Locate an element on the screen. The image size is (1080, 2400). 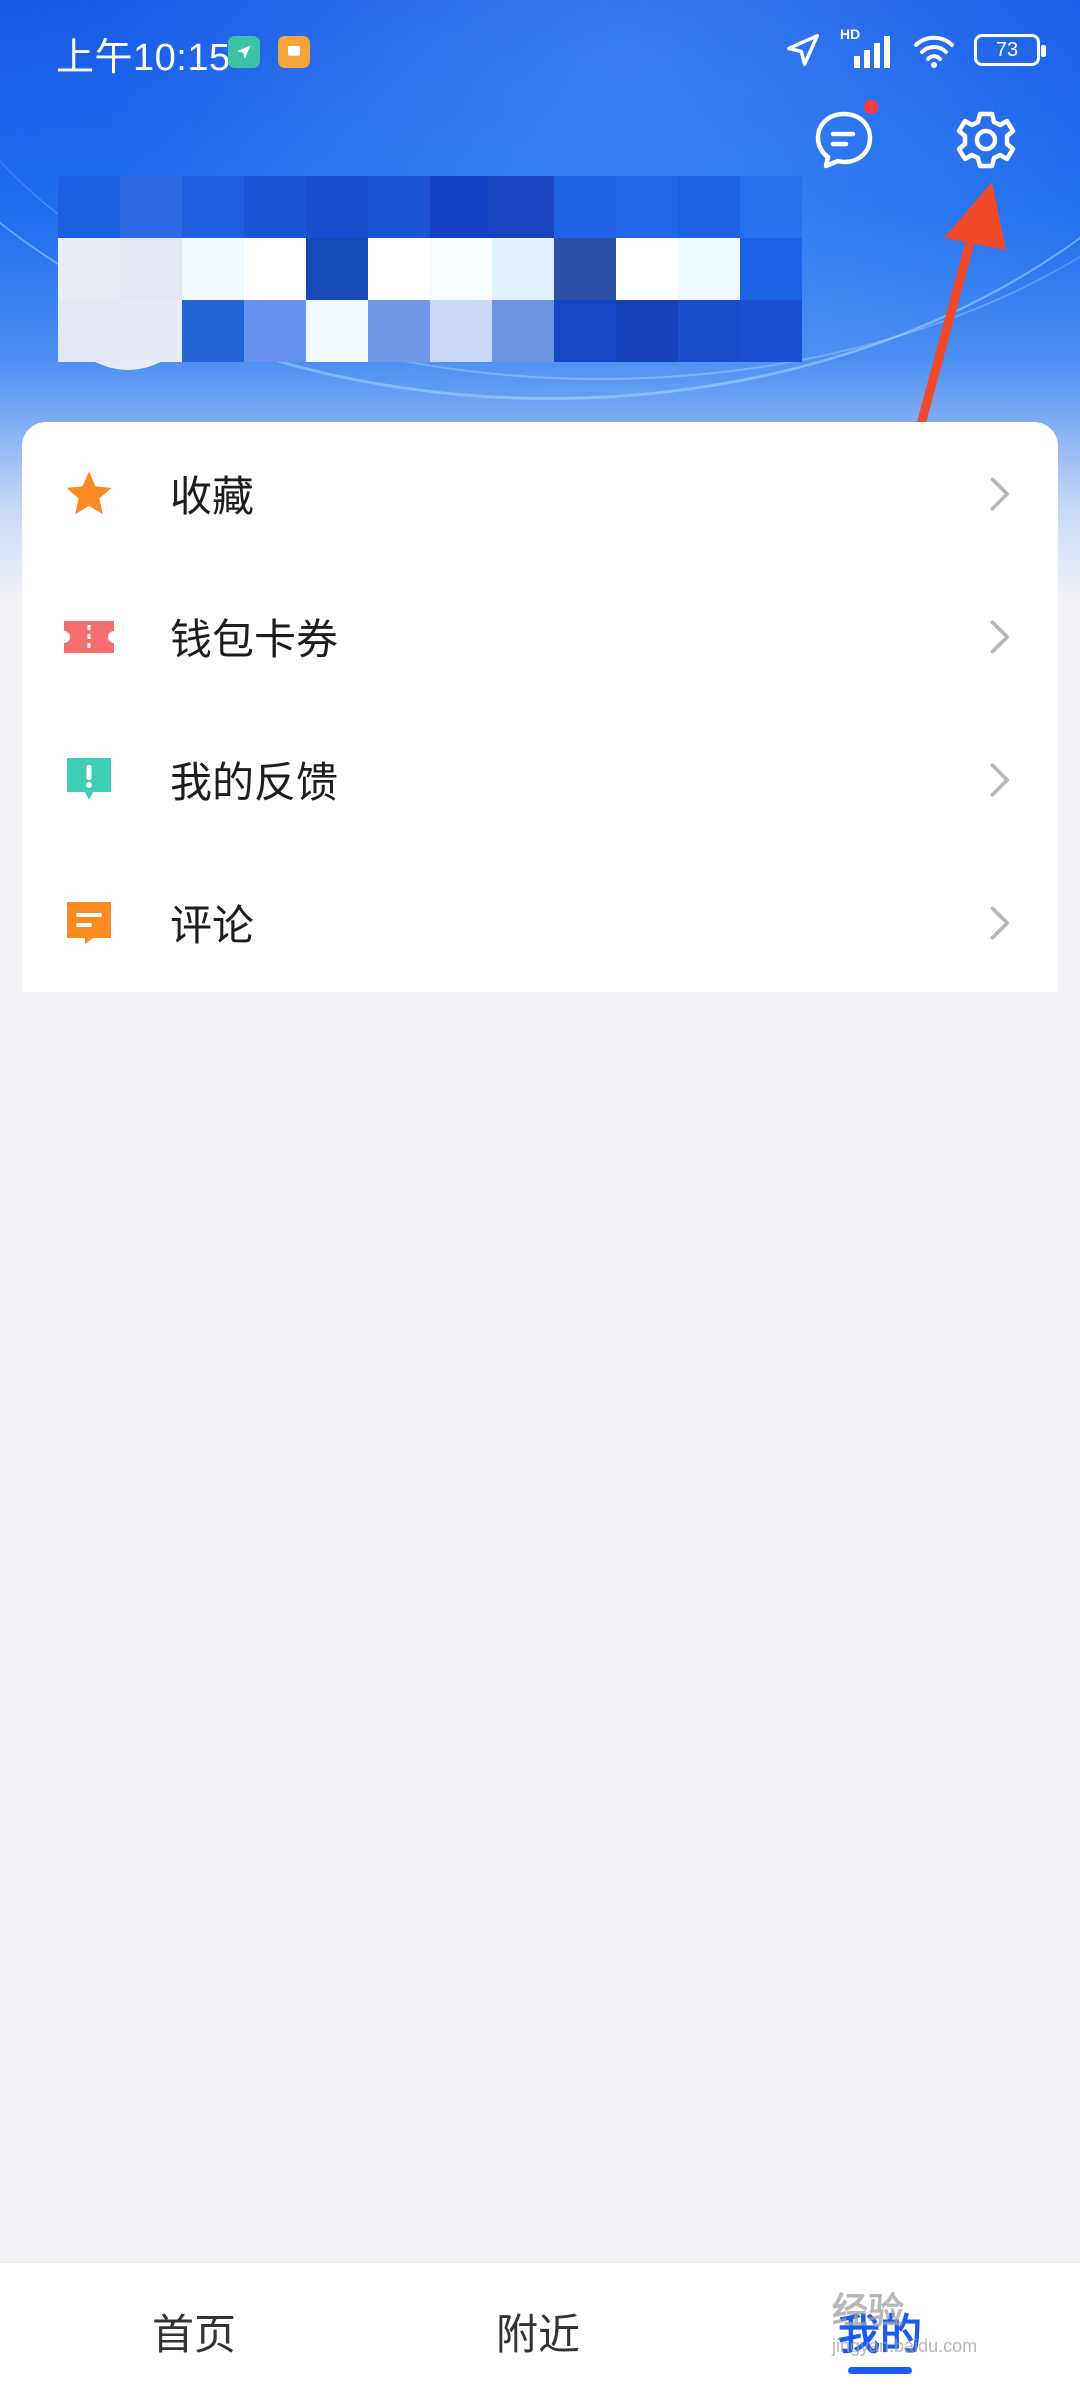
location-arrow-icon is located at coordinates (803, 50).